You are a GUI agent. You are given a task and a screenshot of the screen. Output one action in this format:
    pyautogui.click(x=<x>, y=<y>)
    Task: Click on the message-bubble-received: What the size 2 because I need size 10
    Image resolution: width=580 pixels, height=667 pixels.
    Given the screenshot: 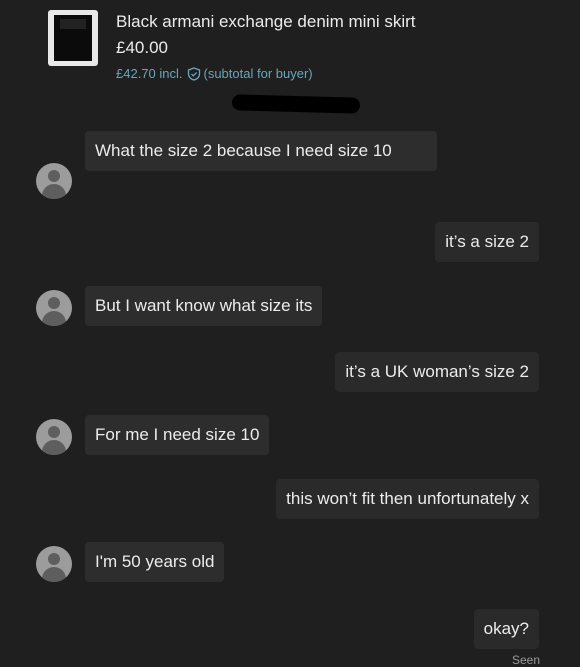 What is the action you would take?
    pyautogui.click(x=261, y=151)
    